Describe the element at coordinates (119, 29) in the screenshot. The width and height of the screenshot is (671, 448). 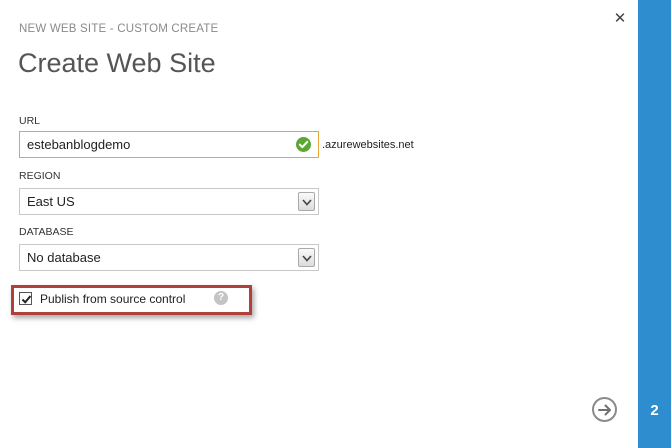
I see `dialog-subtitle: NEW WEB SITE - CUSTOM CREATE` at that location.